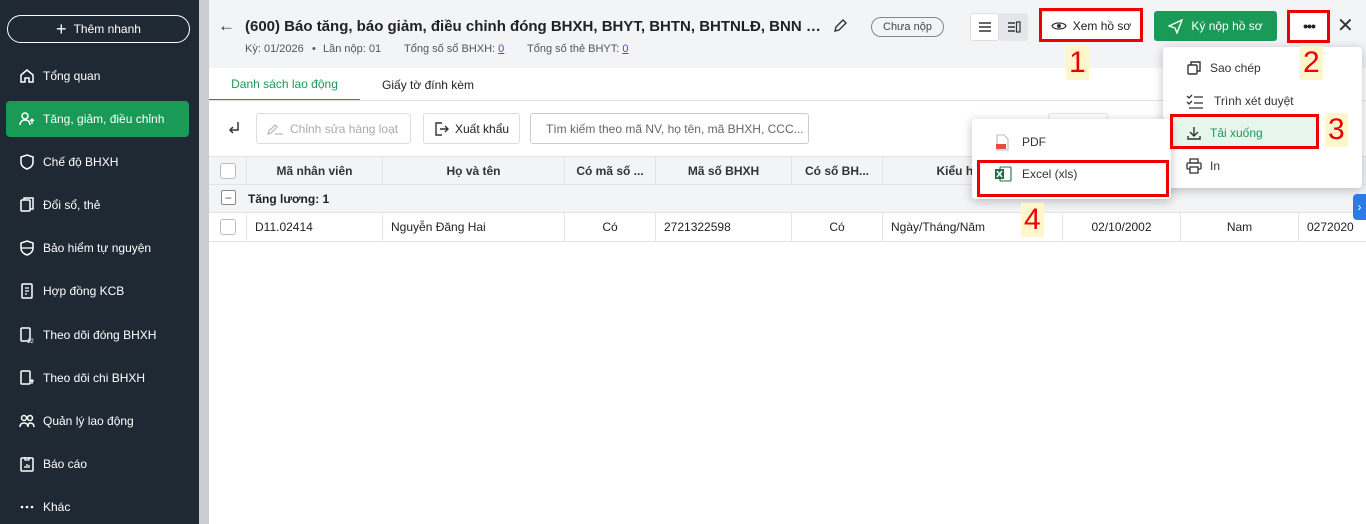  What do you see at coordinates (97, 464) in the screenshot?
I see `sidebar-item-reports: Báo cáo` at bounding box center [97, 464].